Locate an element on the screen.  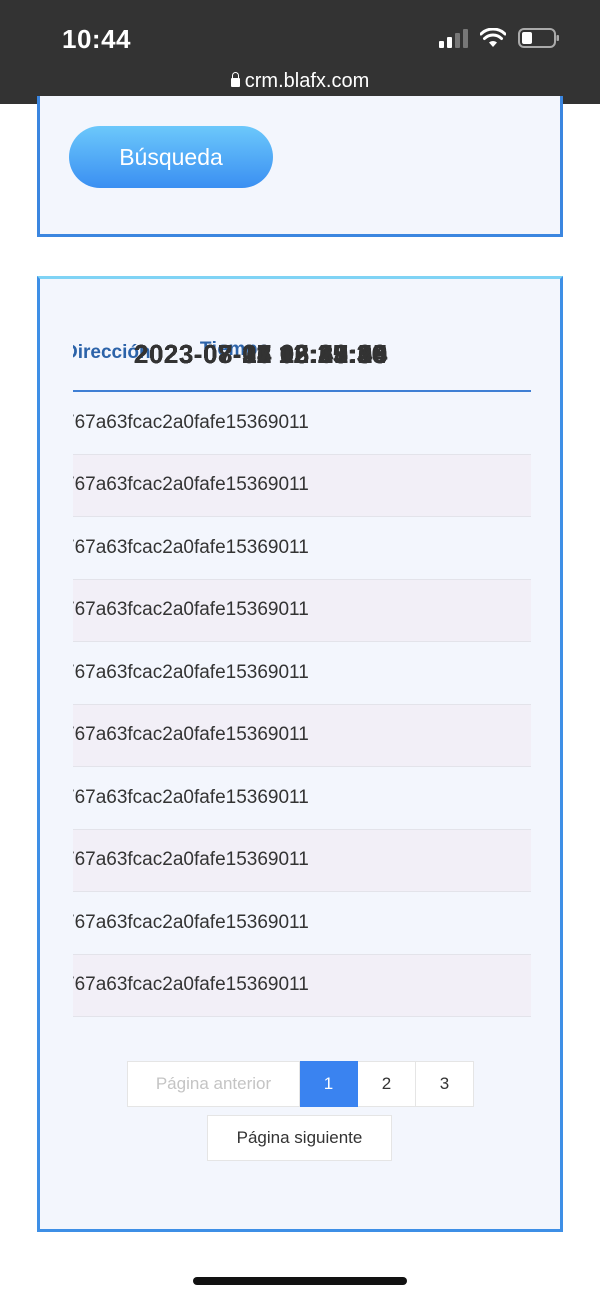
battery-icon is located at coordinates (539, 38).